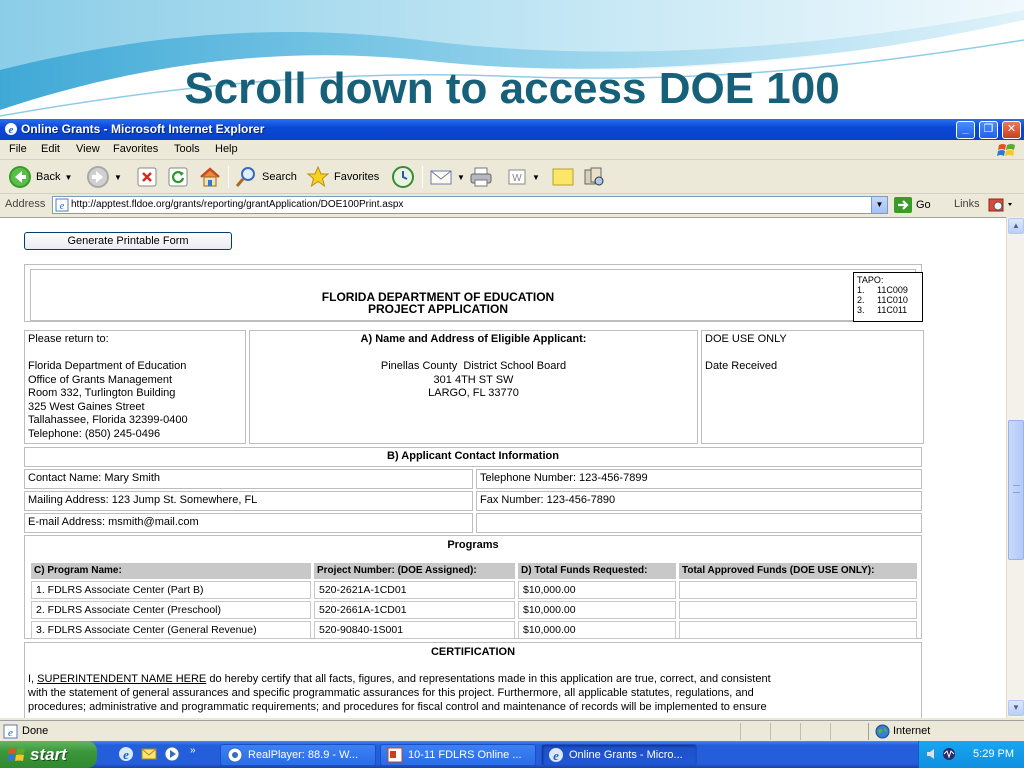 This screenshot has width=1024, height=768. Describe the element at coordinates (171, 610) in the screenshot. I see `program-name-cell: 2. FDLRS Associate Center (Preschool)` at that location.